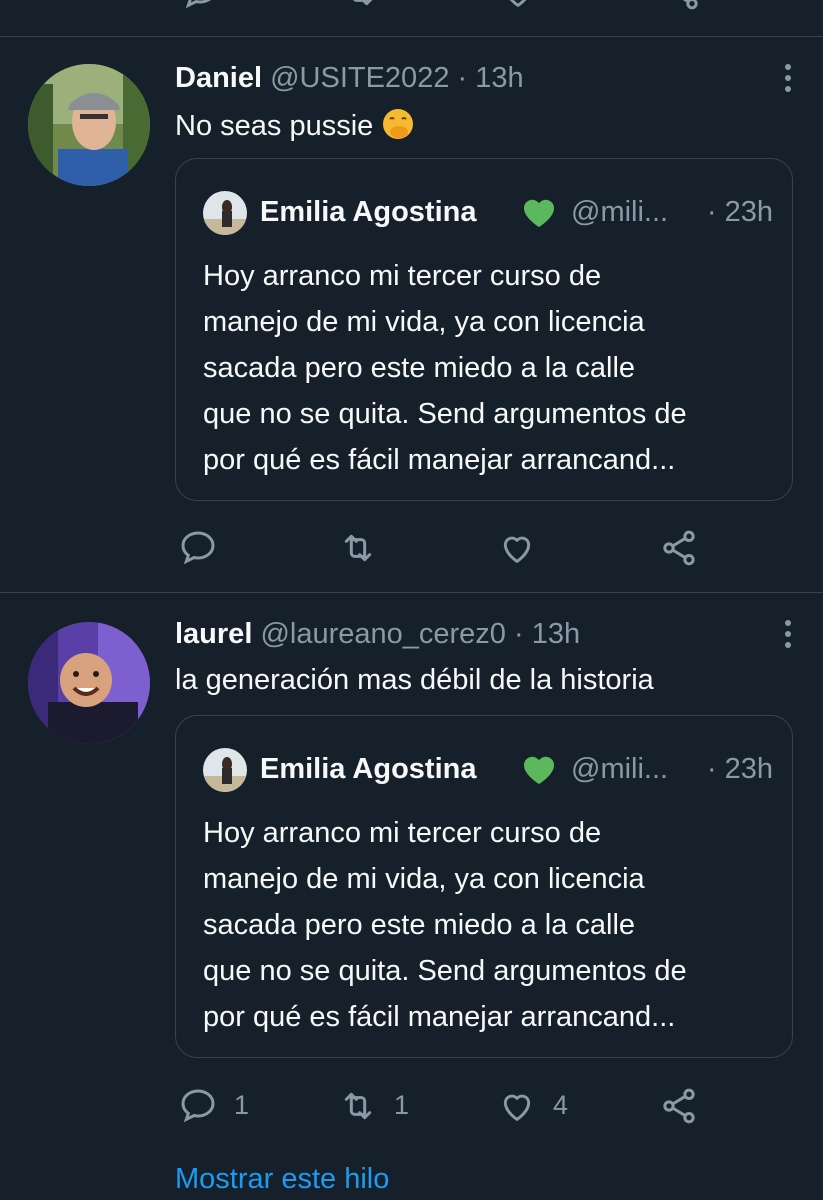  What do you see at coordinates (218, 78) in the screenshot?
I see `author-name: Daniel` at bounding box center [218, 78].